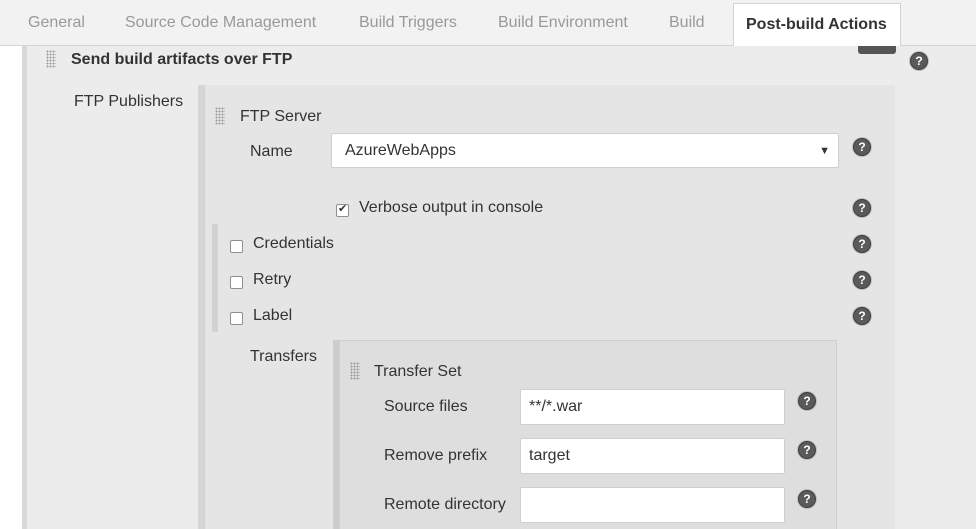 This screenshot has width=976, height=529. I want to click on caret-down-icon: ▼, so click(824, 151).